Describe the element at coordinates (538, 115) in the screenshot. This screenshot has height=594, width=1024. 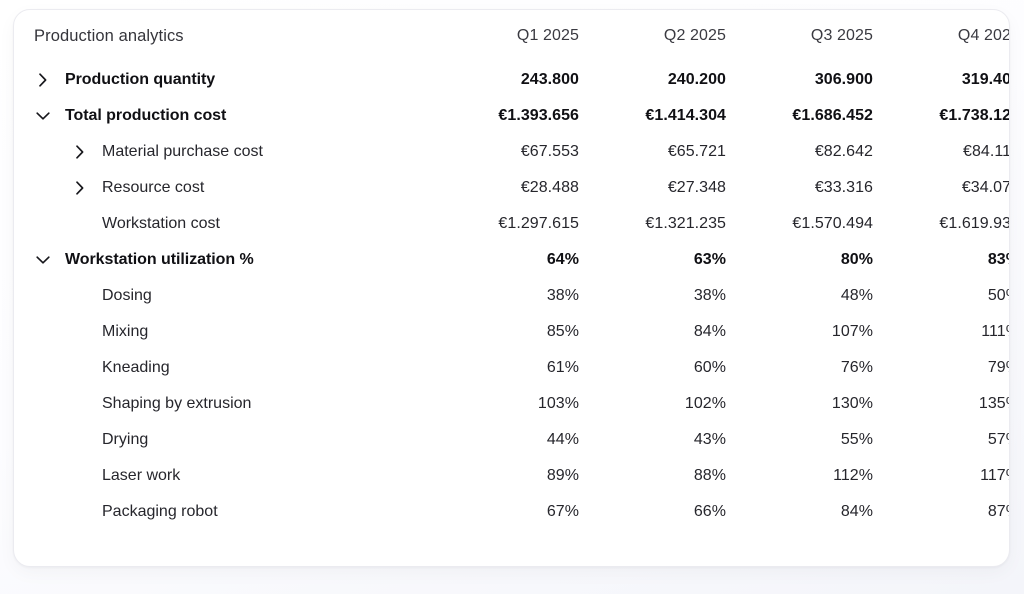
I see `row-value-cell: €1.393.656` at that location.